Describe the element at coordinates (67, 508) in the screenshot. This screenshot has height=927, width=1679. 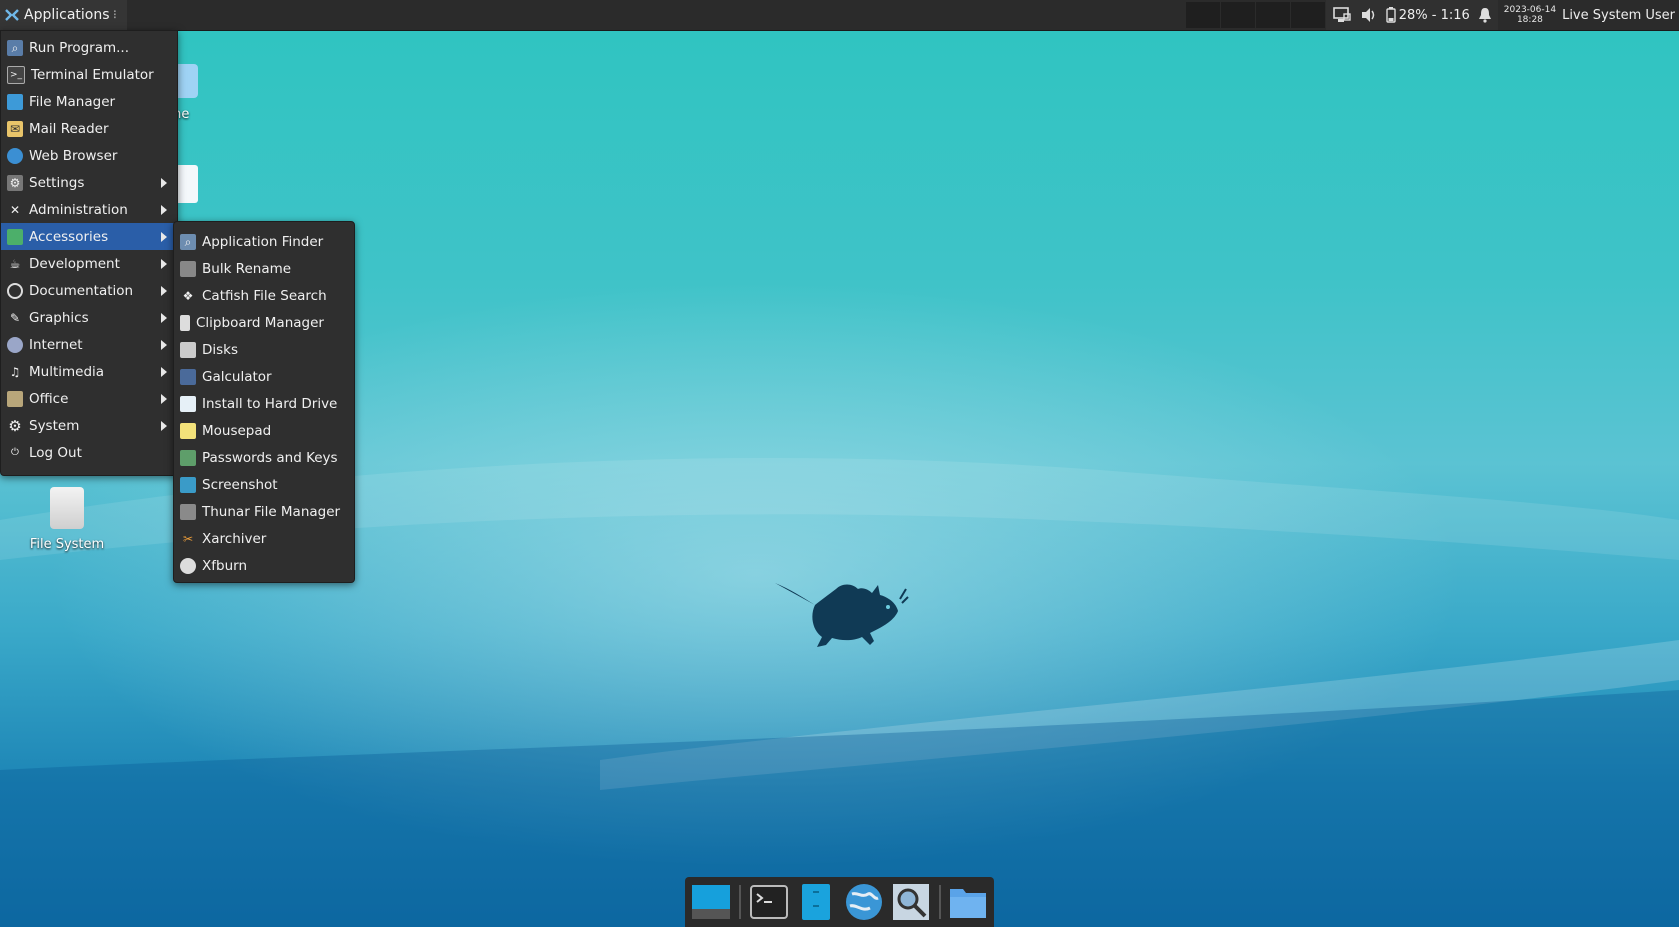
I see `drive-icon` at that location.